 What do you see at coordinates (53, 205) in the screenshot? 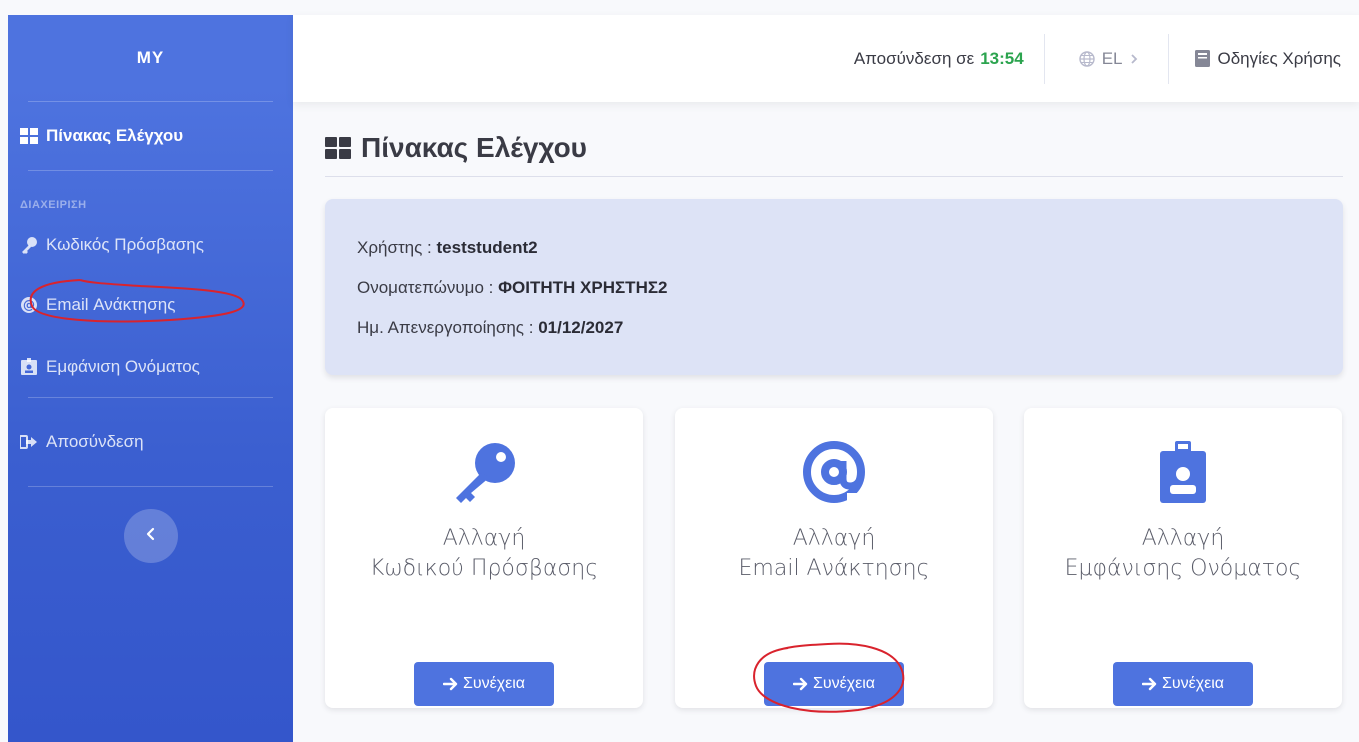
I see `sidebar-section-heading: ΔΙΑΧΕΙΡΙΣΗ` at bounding box center [53, 205].